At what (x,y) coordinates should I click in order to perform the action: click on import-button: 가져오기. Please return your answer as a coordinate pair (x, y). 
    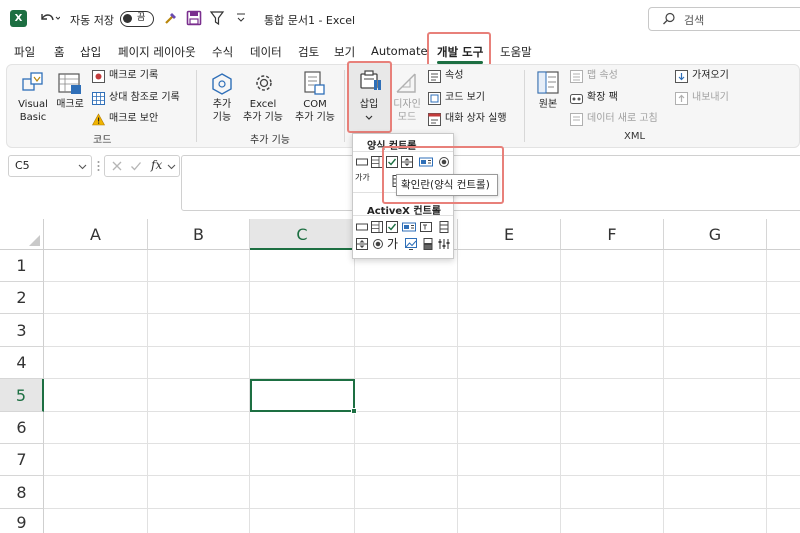
    Looking at the image, I should click on (710, 76).